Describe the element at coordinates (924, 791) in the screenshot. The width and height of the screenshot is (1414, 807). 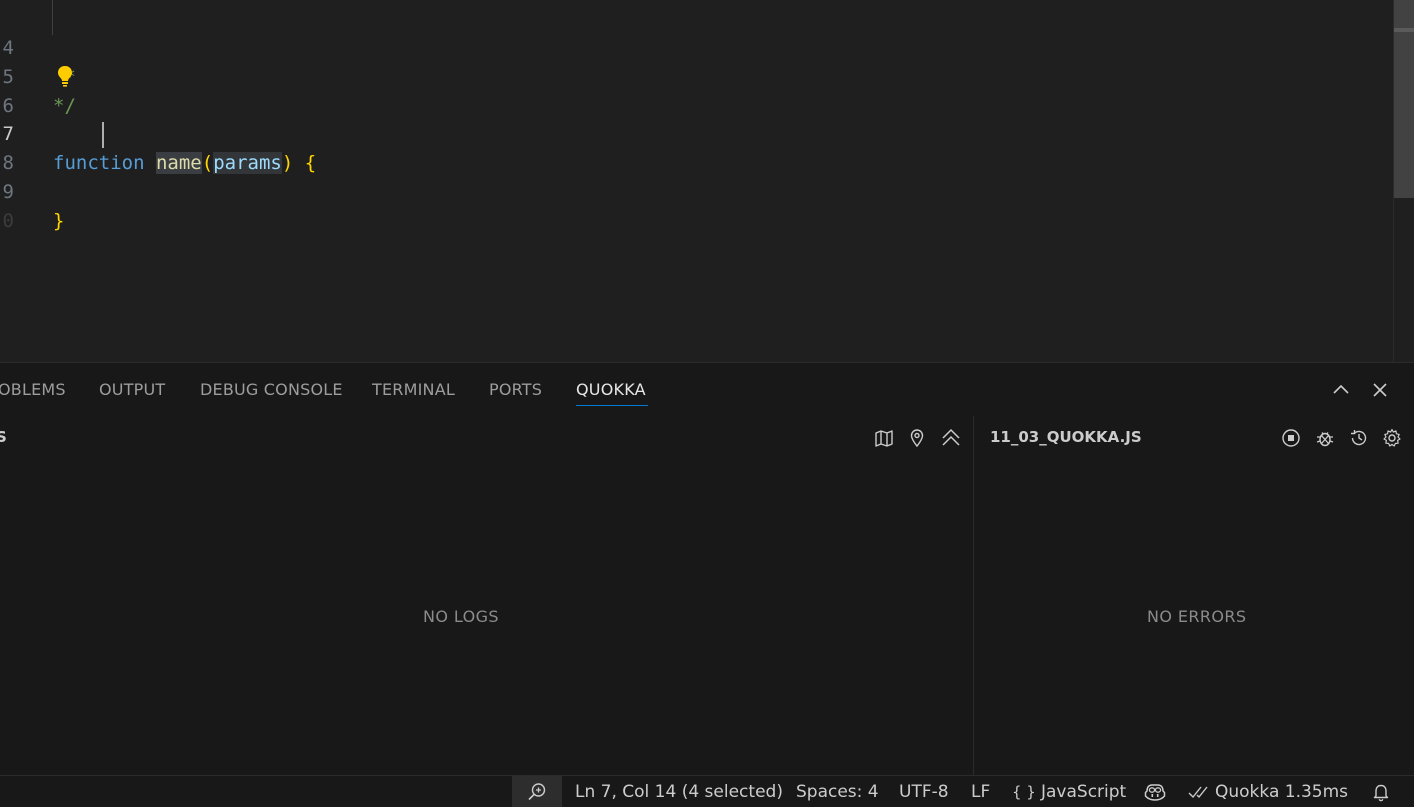
I see `file-encoding: UTF-8` at that location.